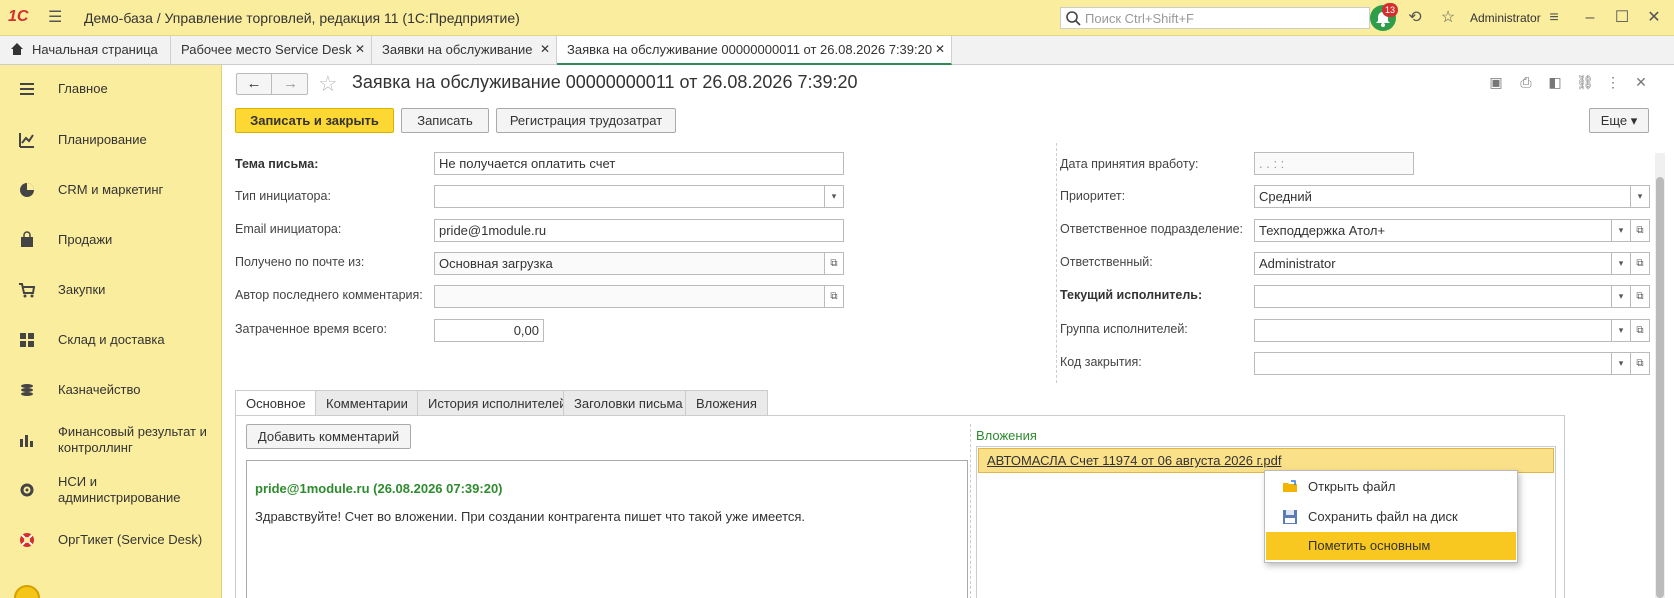 Image resolution: width=1674 pixels, height=598 pixels. Describe the element at coordinates (1129, 164) in the screenshot. I see `accepted-label: Дата принятия вработу:` at that location.